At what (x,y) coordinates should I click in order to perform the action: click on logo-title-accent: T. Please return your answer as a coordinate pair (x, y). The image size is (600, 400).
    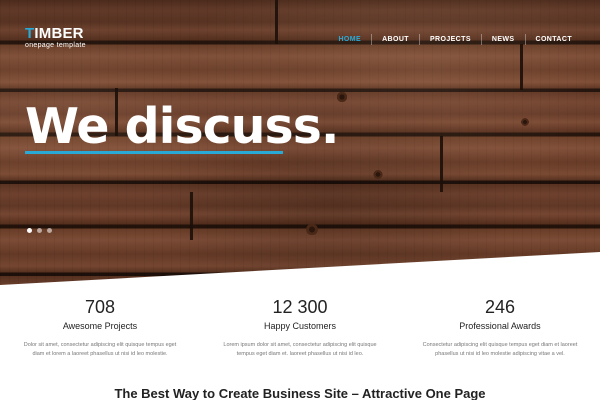
    Looking at the image, I should click on (30, 33).